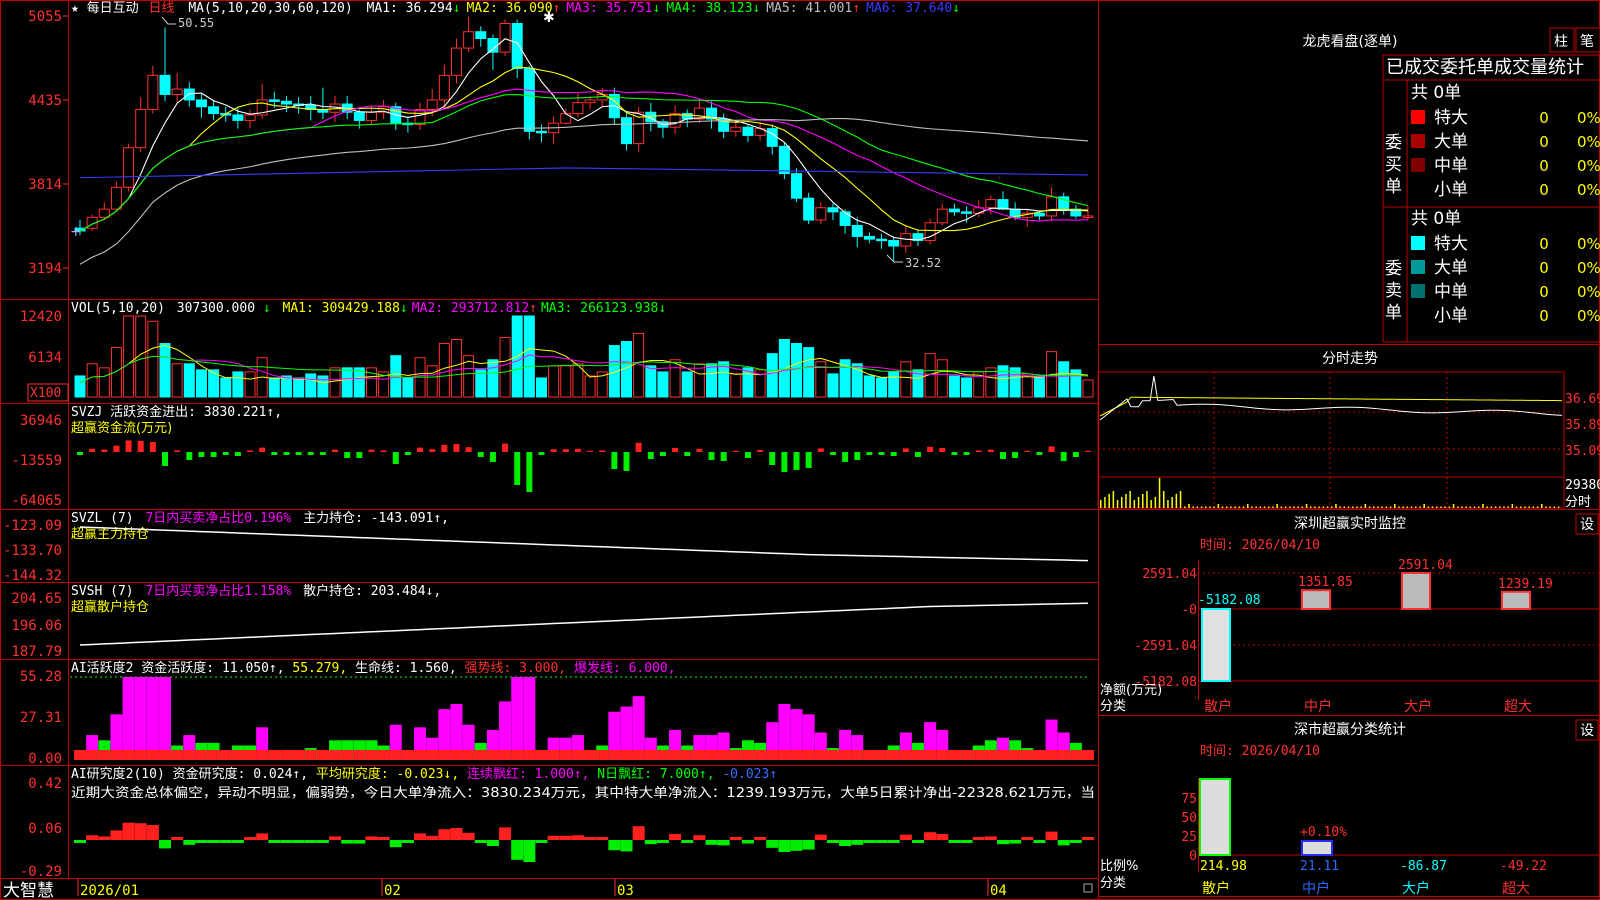 This screenshot has height=900, width=1600. Describe the element at coordinates (216, 308) in the screenshot. I see `vol-value: 307300.000` at that location.